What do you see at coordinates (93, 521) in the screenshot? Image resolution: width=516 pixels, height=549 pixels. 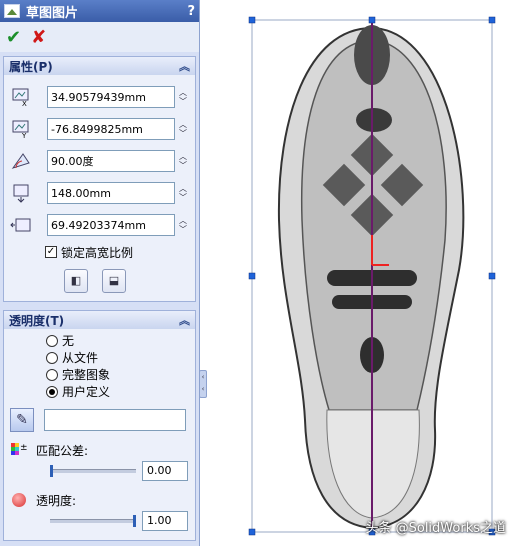 I see `opacity-slider` at bounding box center [93, 521].